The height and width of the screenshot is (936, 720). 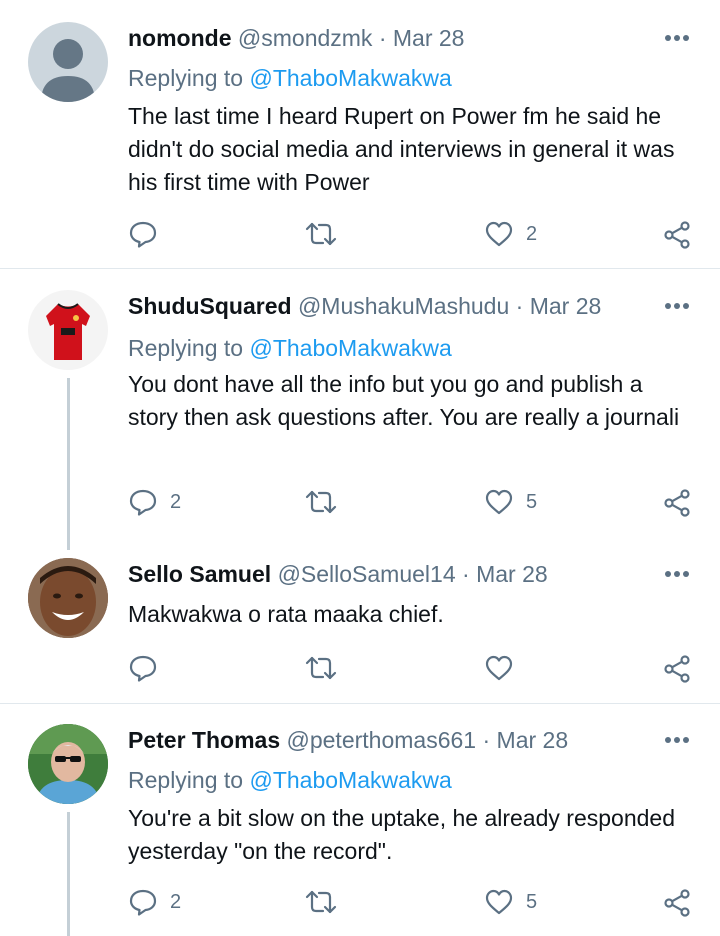 I want to click on like-button, so click(x=505, y=668).